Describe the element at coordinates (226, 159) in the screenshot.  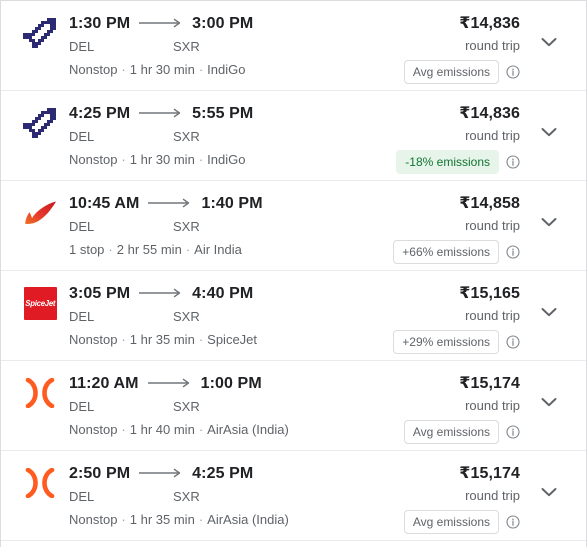
I see `airline-name: IndiGo` at that location.